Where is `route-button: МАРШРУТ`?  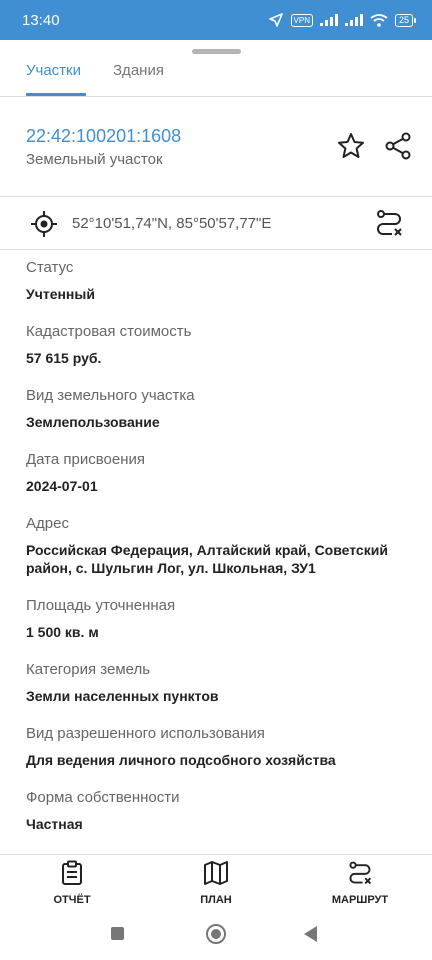
route-button: МАРШРУТ is located at coordinates (360, 884).